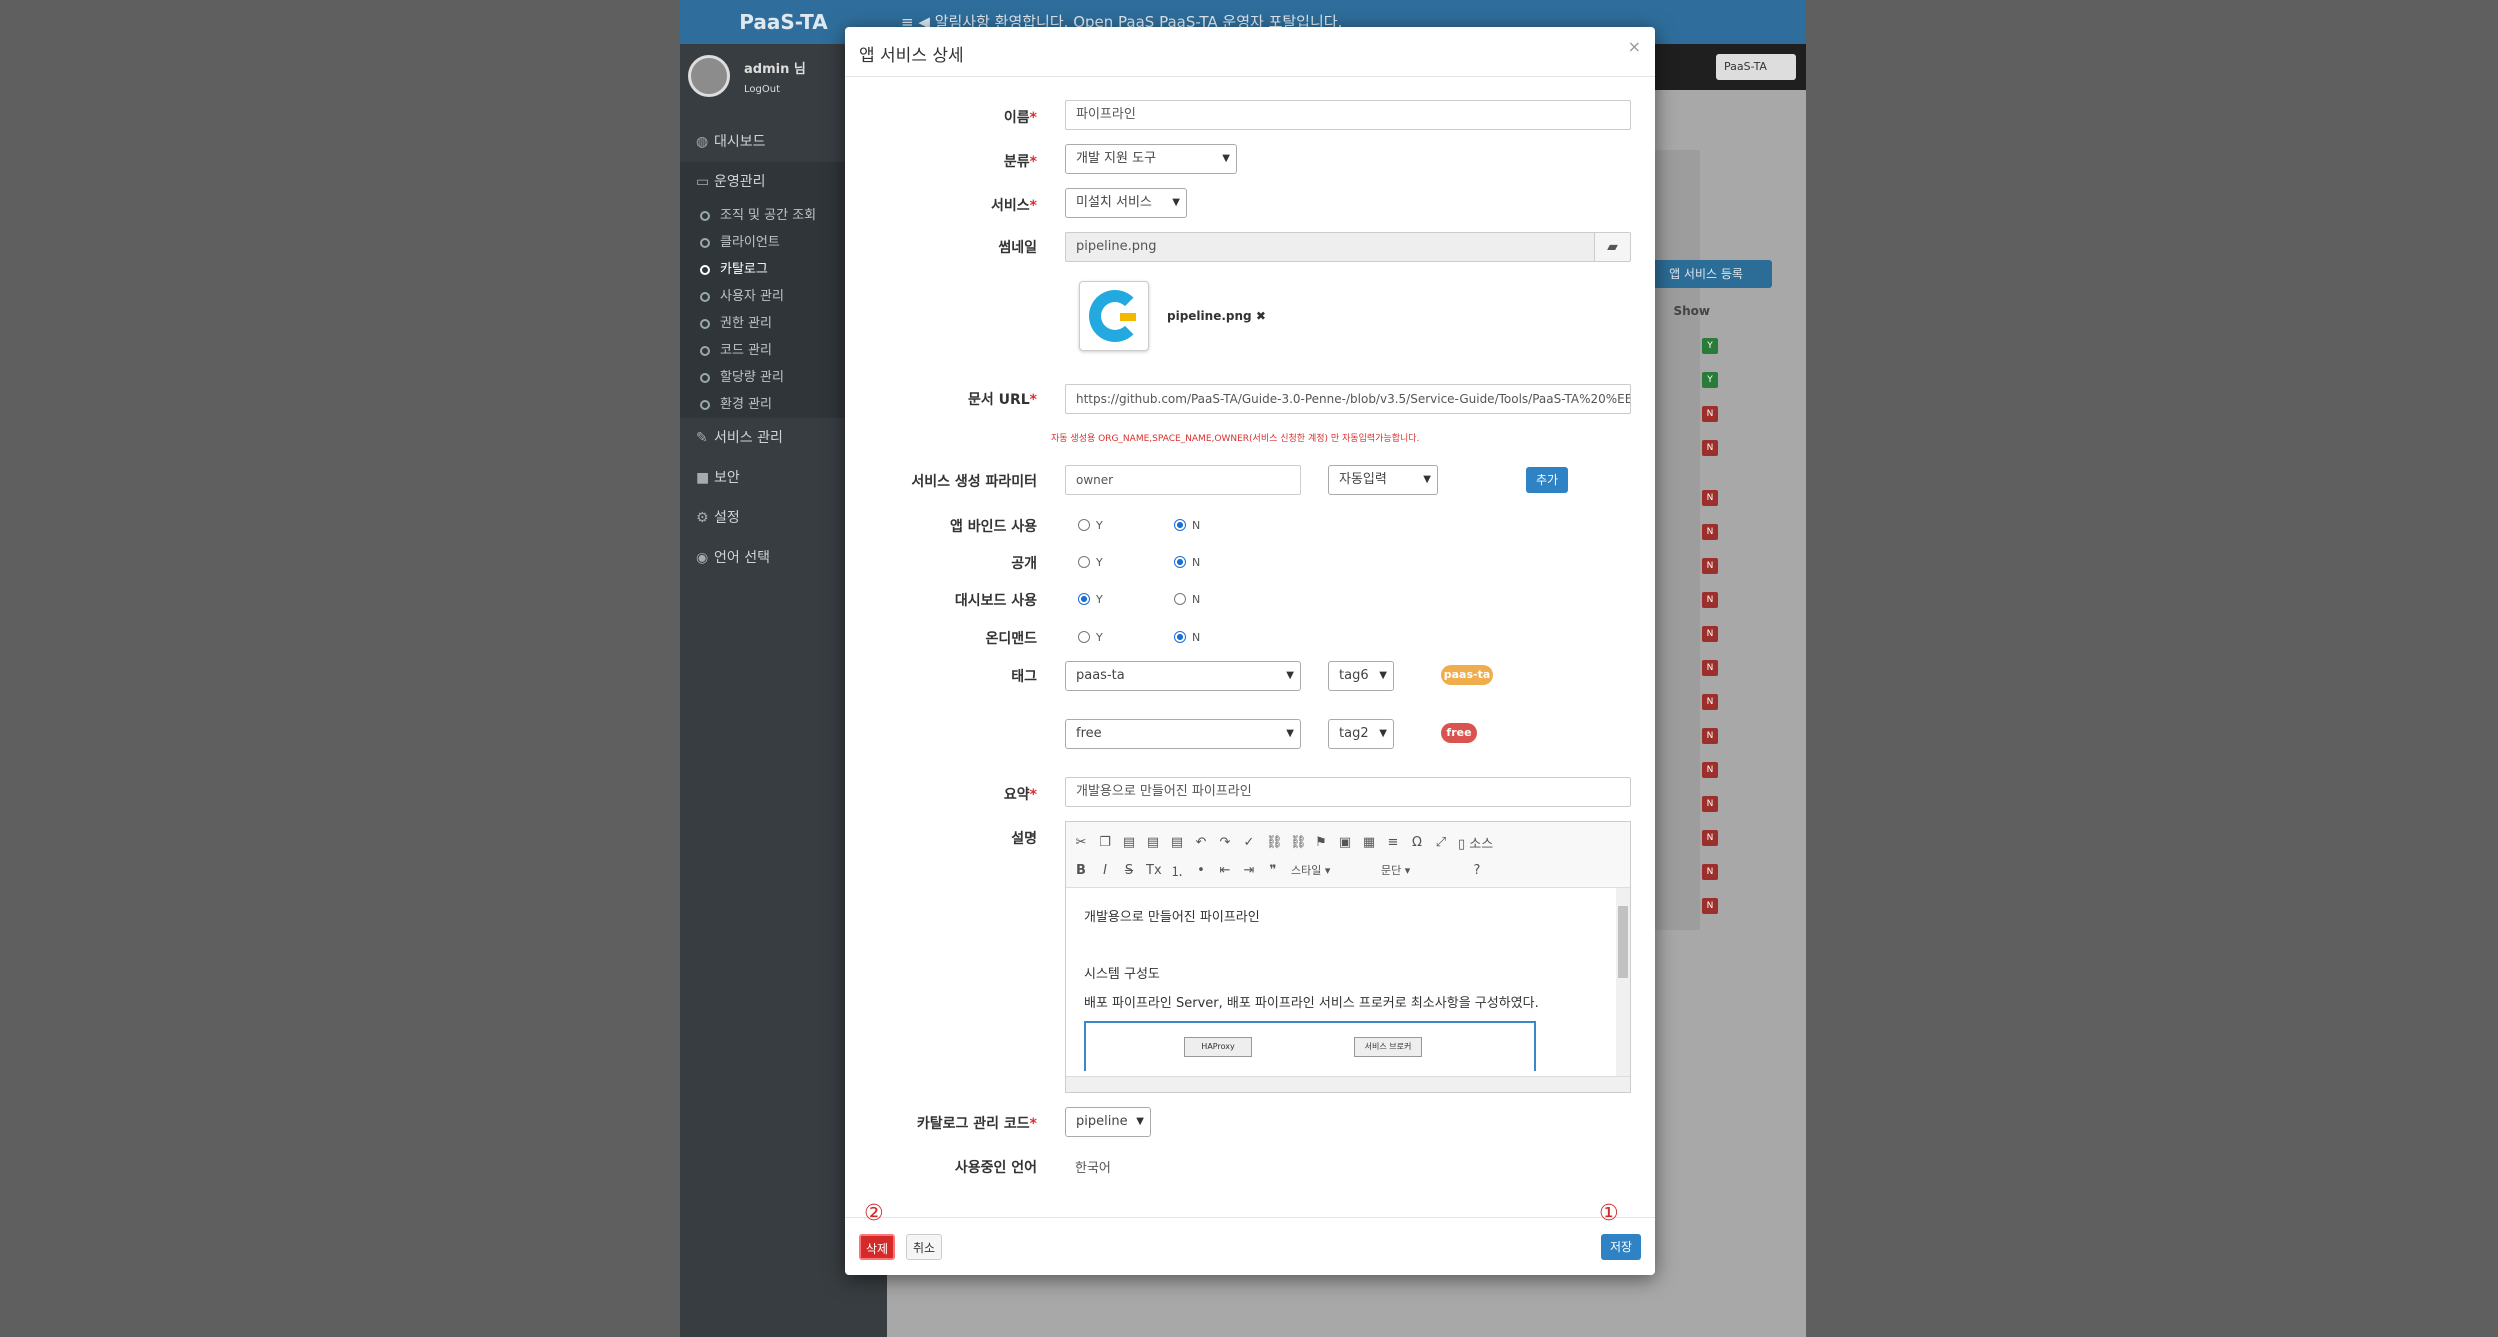 The height and width of the screenshot is (1337, 2498). I want to click on editor-resize-bar, so click(1348, 1084).